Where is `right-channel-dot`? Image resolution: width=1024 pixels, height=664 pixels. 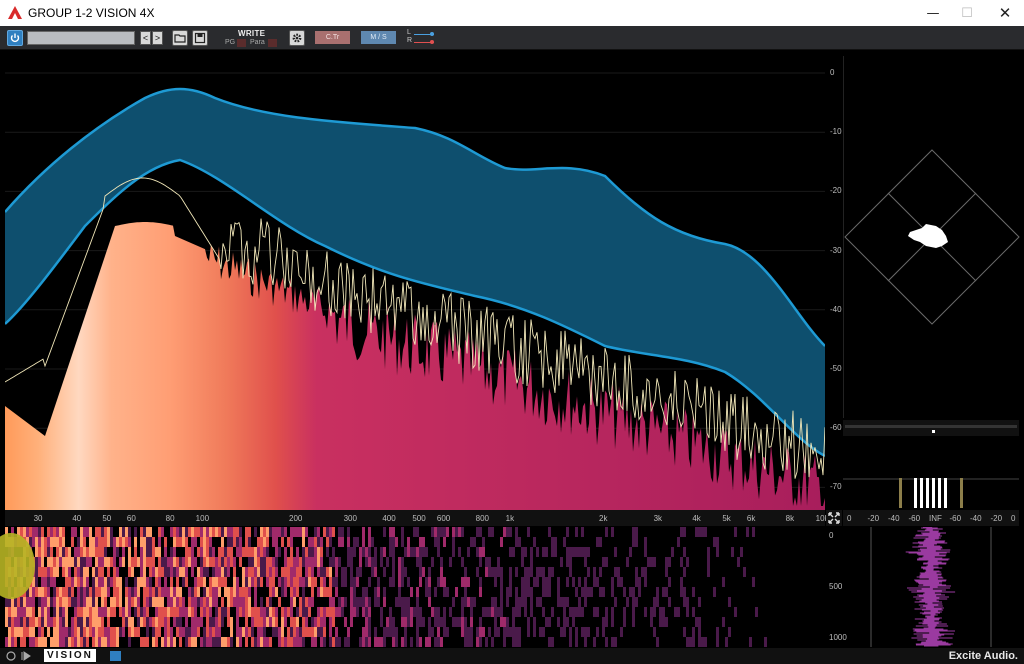 right-channel-dot is located at coordinates (432, 42).